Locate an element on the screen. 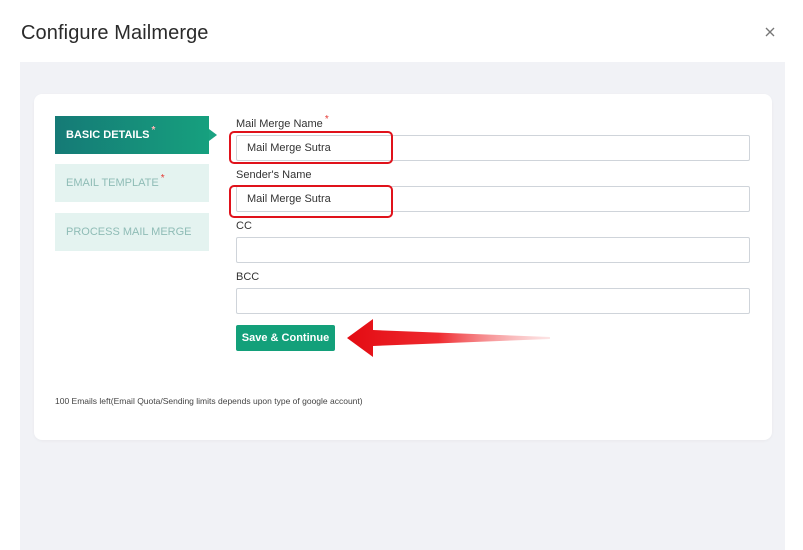 Image resolution: width=803 pixels, height=550 pixels. step-label: PROCESS MAIL MERGE is located at coordinates (129, 232).